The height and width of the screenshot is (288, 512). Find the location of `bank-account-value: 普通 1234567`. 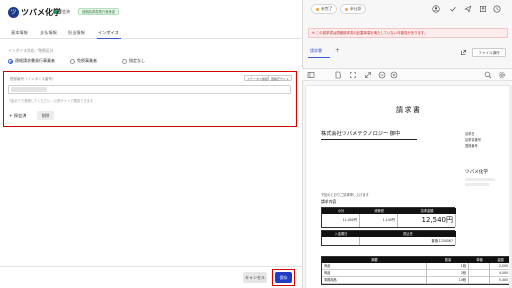

bank-account-value: 普通 1234567 is located at coordinates (408, 241).